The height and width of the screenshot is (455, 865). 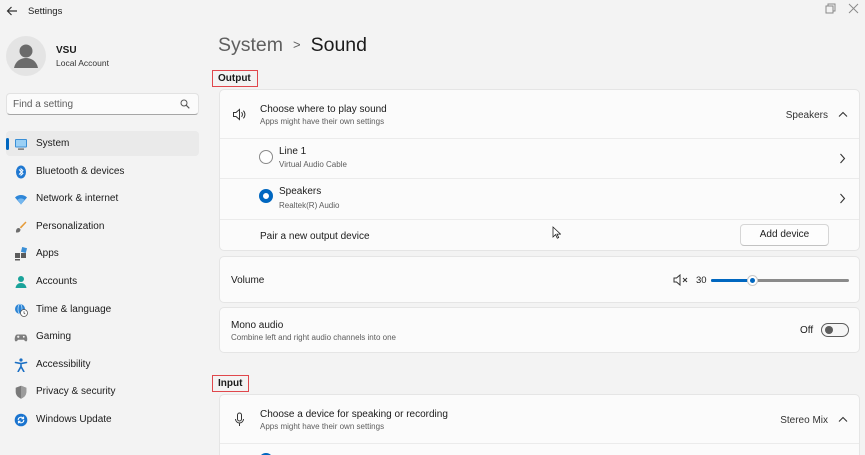 I want to click on bluetooth-icon, so click(x=21, y=172).